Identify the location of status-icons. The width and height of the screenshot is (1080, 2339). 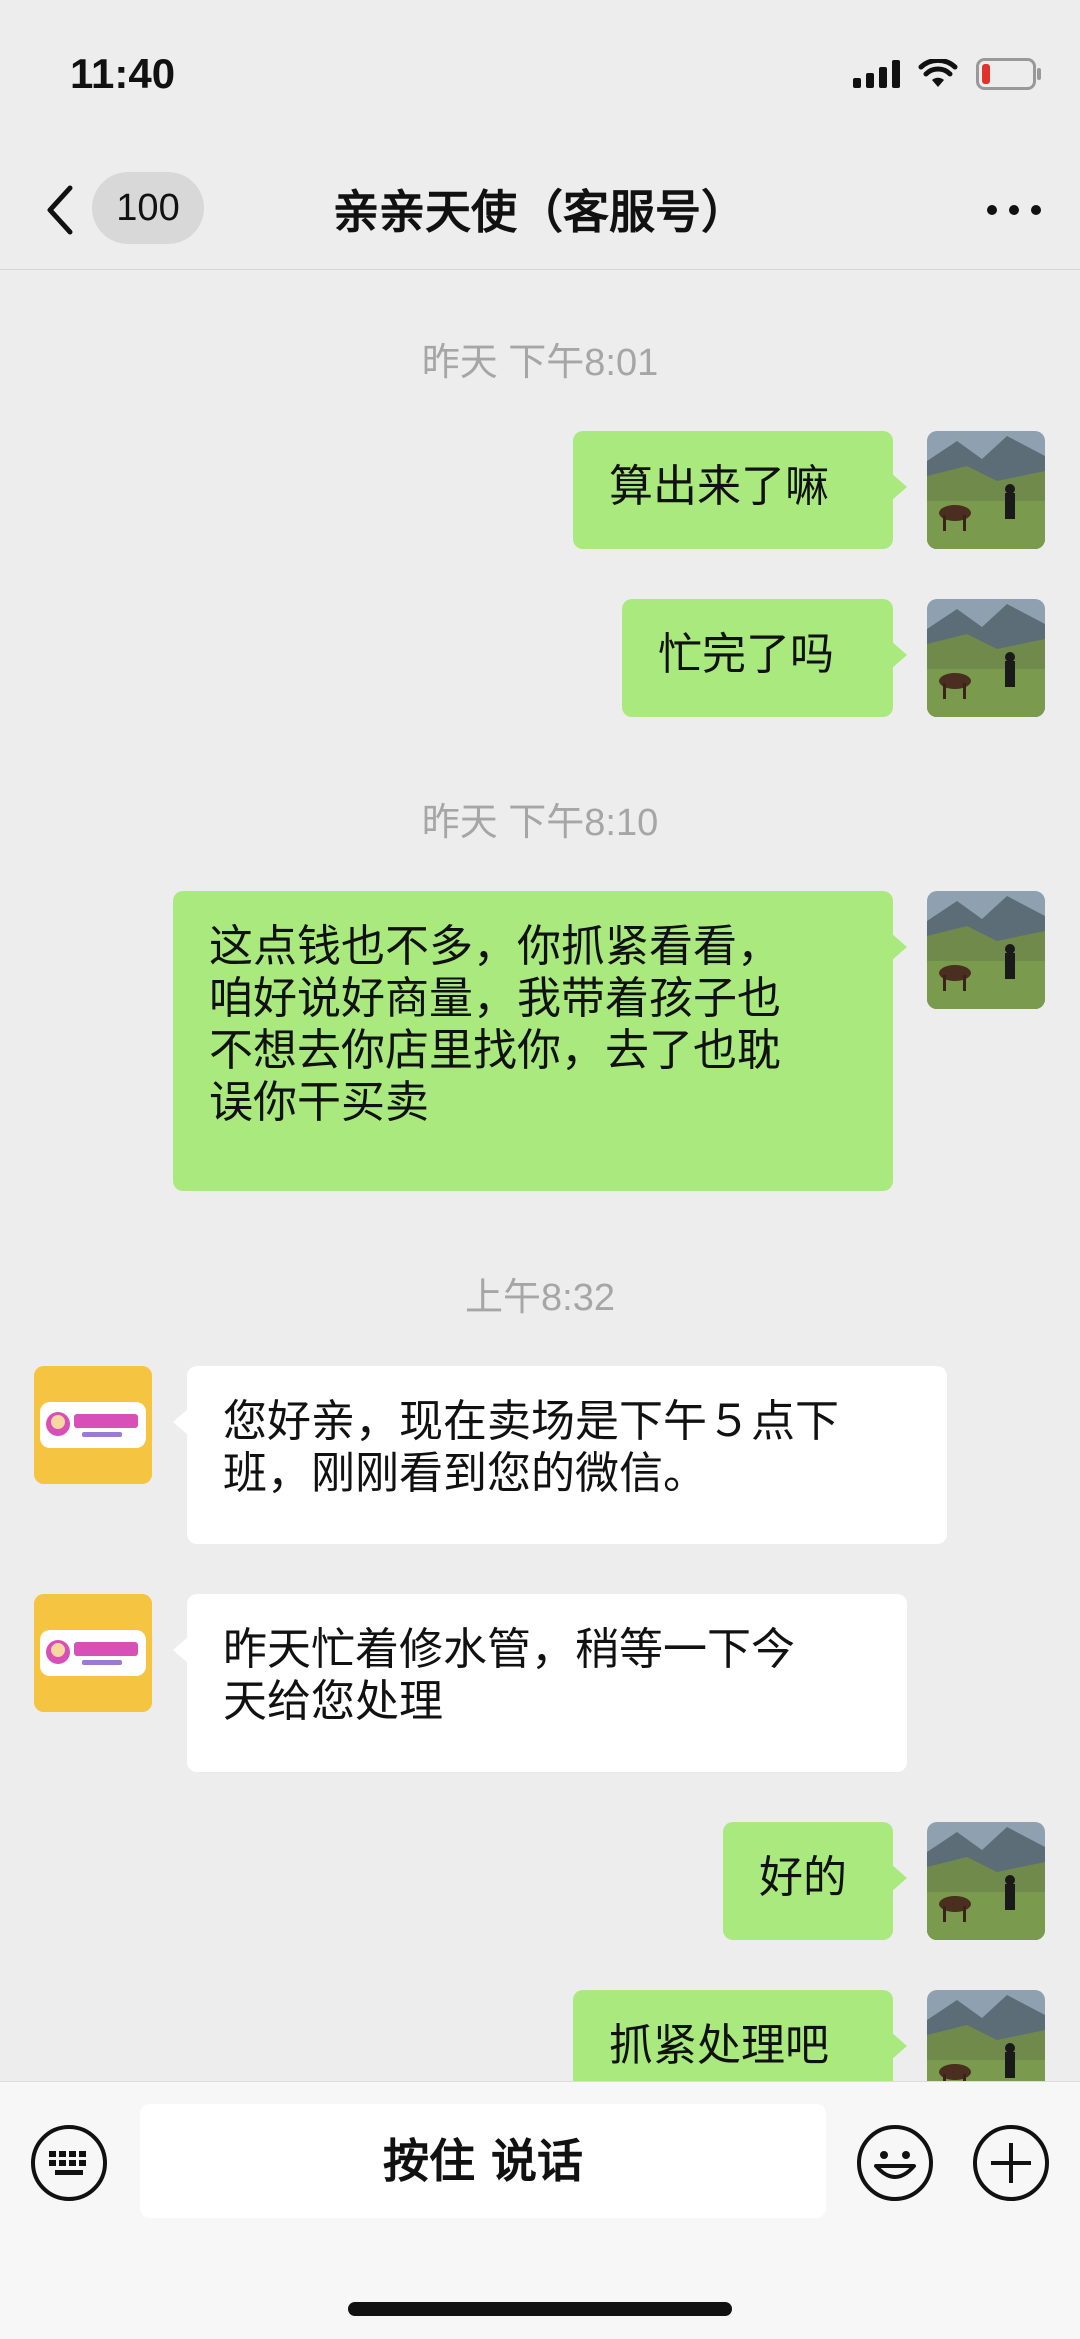
(947, 74).